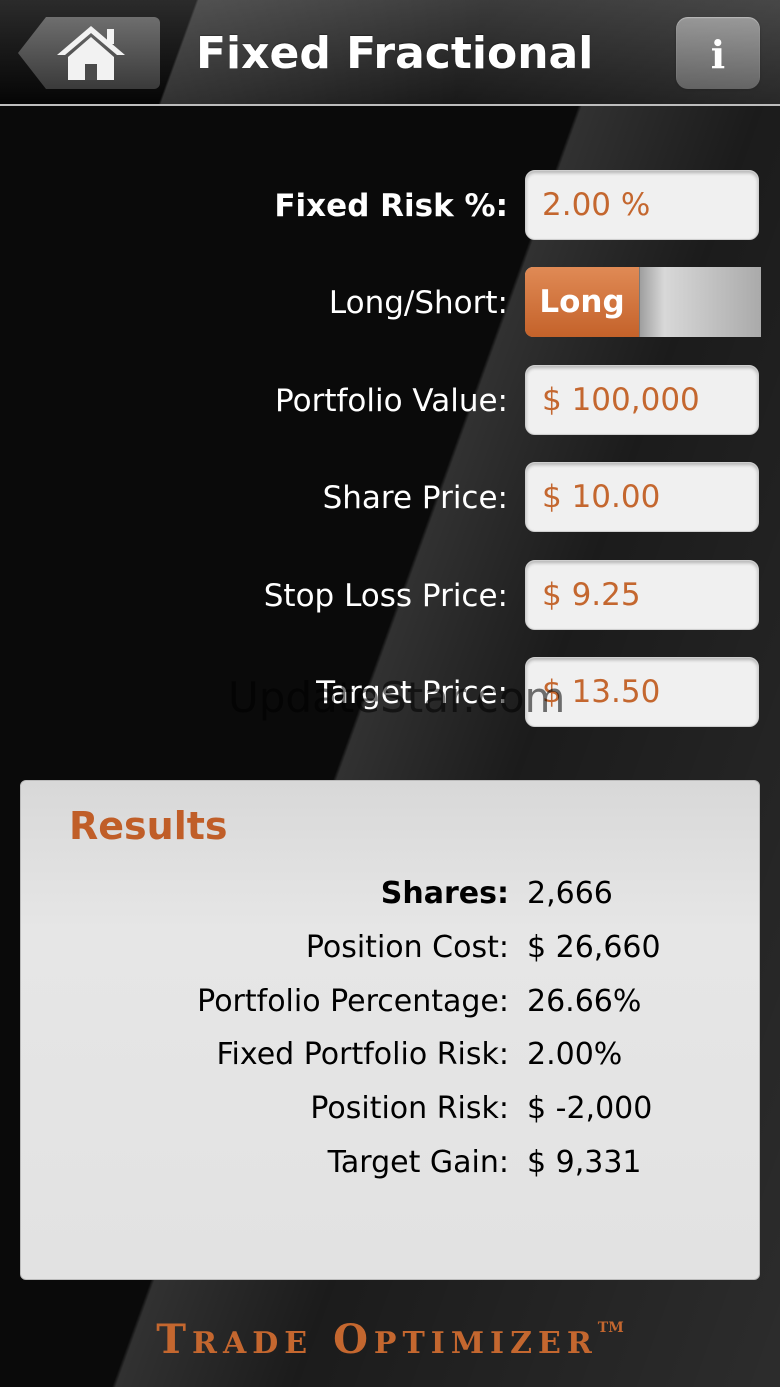 This screenshot has width=780, height=1387. Describe the element at coordinates (353, 1339) in the screenshot. I see `brand-initial-o: O` at that location.